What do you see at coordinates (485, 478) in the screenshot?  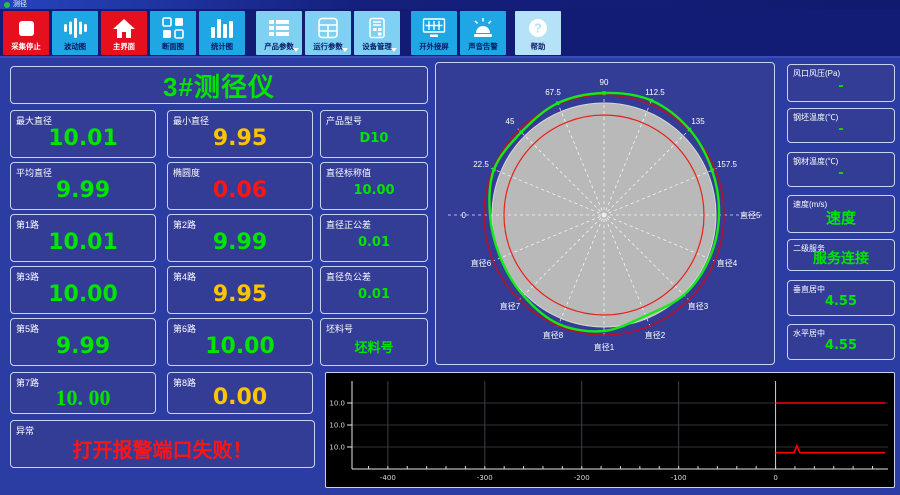 I see `svg-text: -300` at bounding box center [485, 478].